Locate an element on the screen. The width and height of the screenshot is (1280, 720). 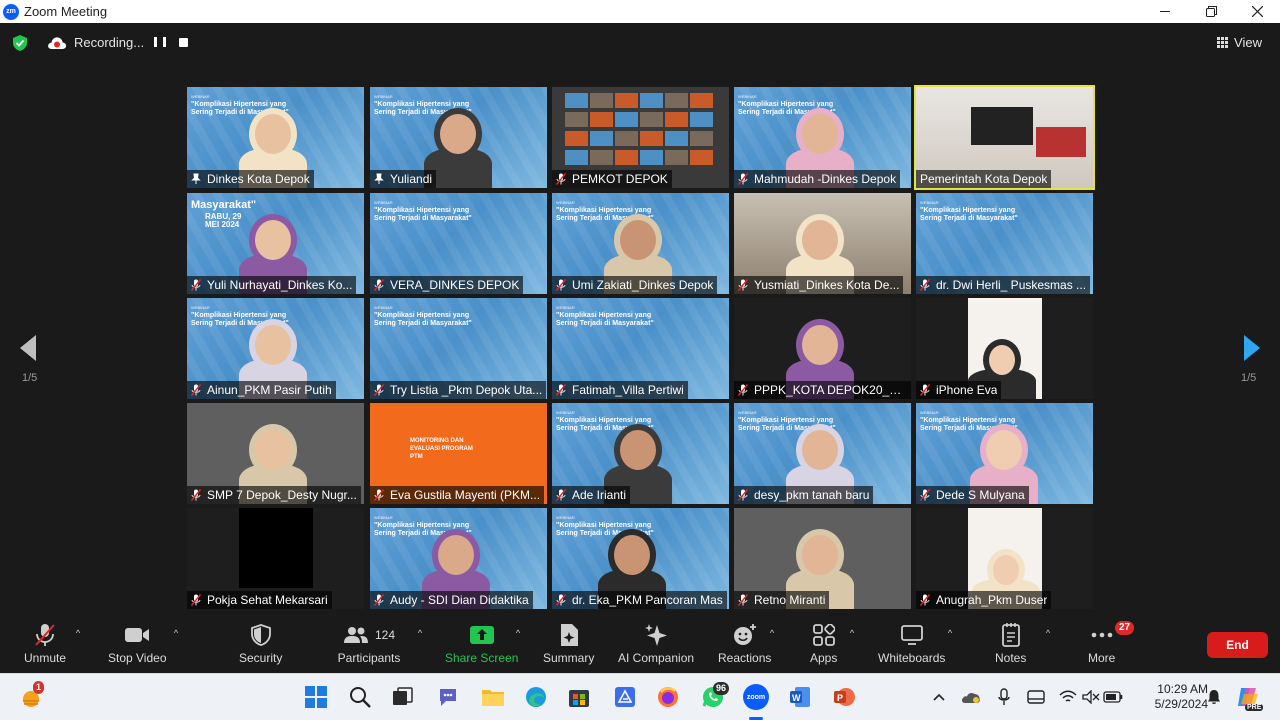
word-icon: W is located at coordinates (800, 697).